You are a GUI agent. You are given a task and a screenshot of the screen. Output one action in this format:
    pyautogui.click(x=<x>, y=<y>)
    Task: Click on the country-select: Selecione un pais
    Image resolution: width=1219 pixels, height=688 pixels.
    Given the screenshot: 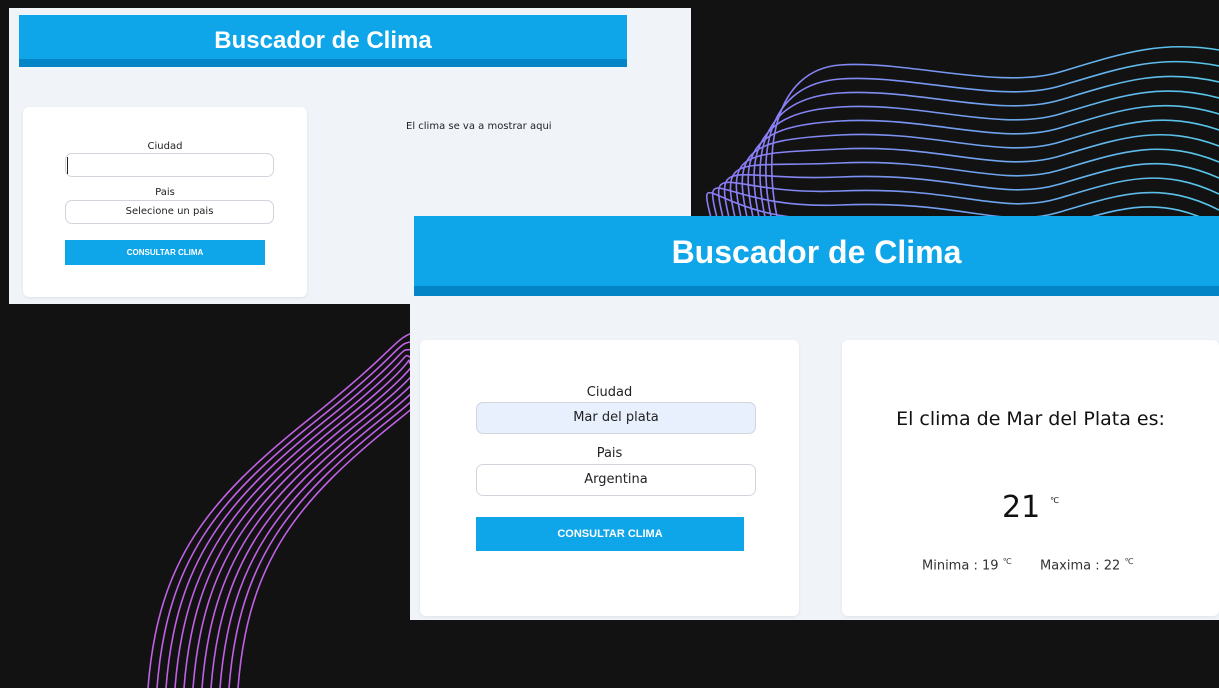 What is the action you would take?
    pyautogui.click(x=169, y=212)
    